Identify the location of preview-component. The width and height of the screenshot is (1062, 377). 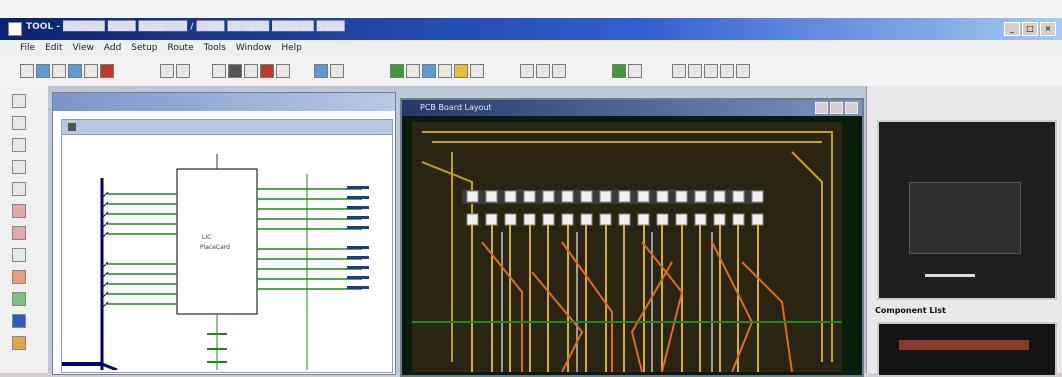
(965, 218).